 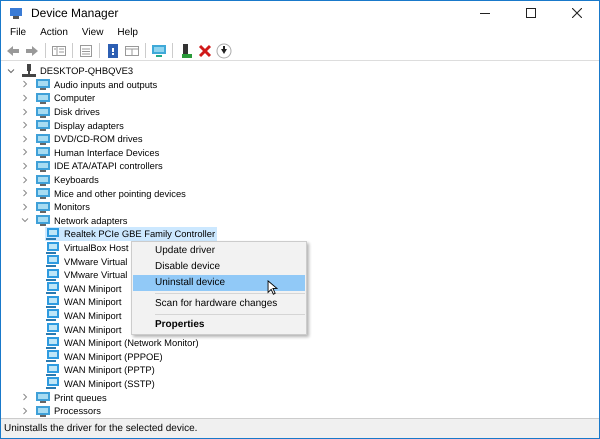 What do you see at coordinates (224, 50) in the screenshot?
I see `download-icon` at bounding box center [224, 50].